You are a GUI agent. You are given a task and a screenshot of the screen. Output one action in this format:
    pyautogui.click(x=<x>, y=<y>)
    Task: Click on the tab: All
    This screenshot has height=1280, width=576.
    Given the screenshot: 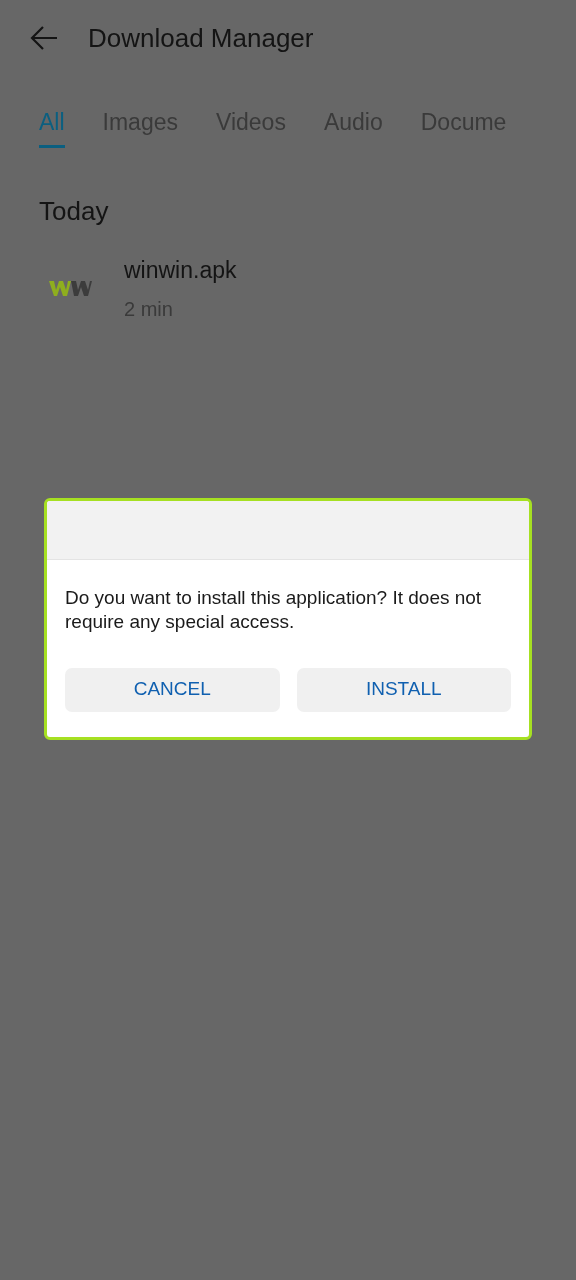 What is the action you would take?
    pyautogui.click(x=52, y=126)
    